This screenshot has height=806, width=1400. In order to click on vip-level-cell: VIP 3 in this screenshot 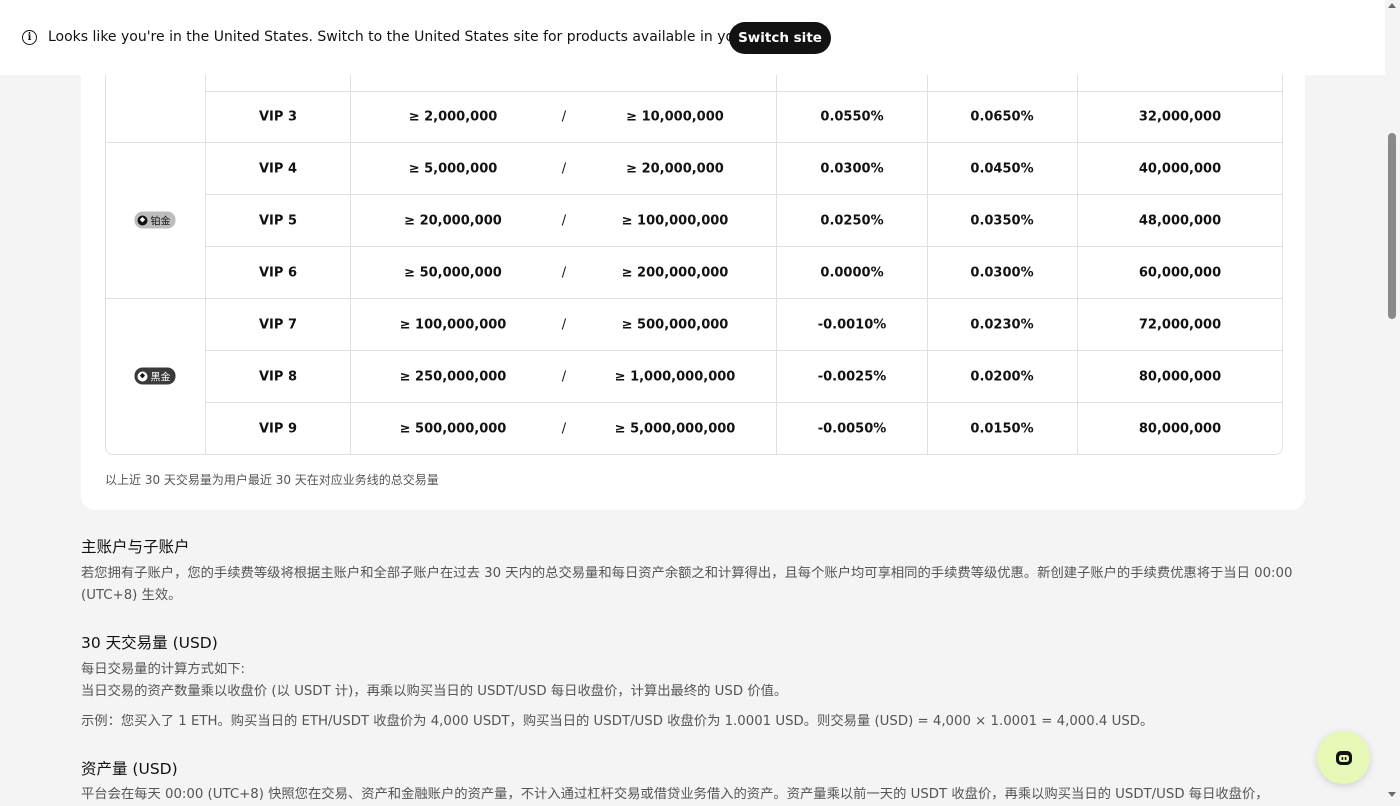, I will do `click(278, 116)`.